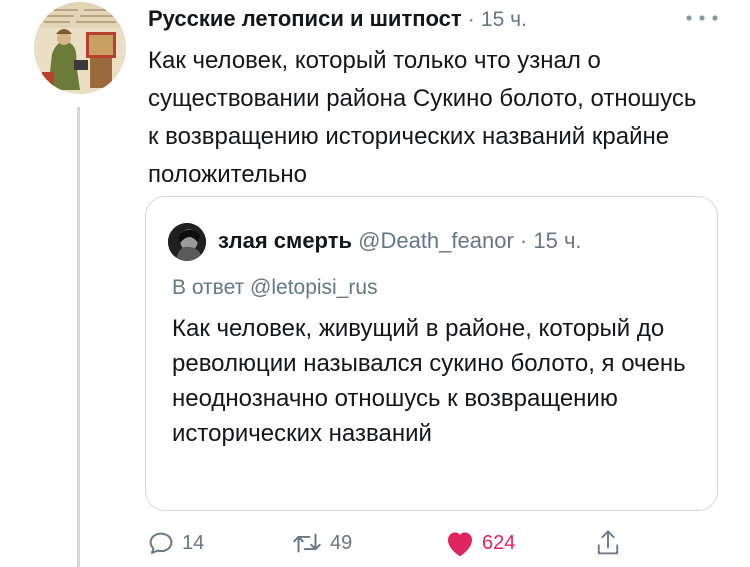  Describe the element at coordinates (307, 543) in the screenshot. I see `retweet-icon` at that location.